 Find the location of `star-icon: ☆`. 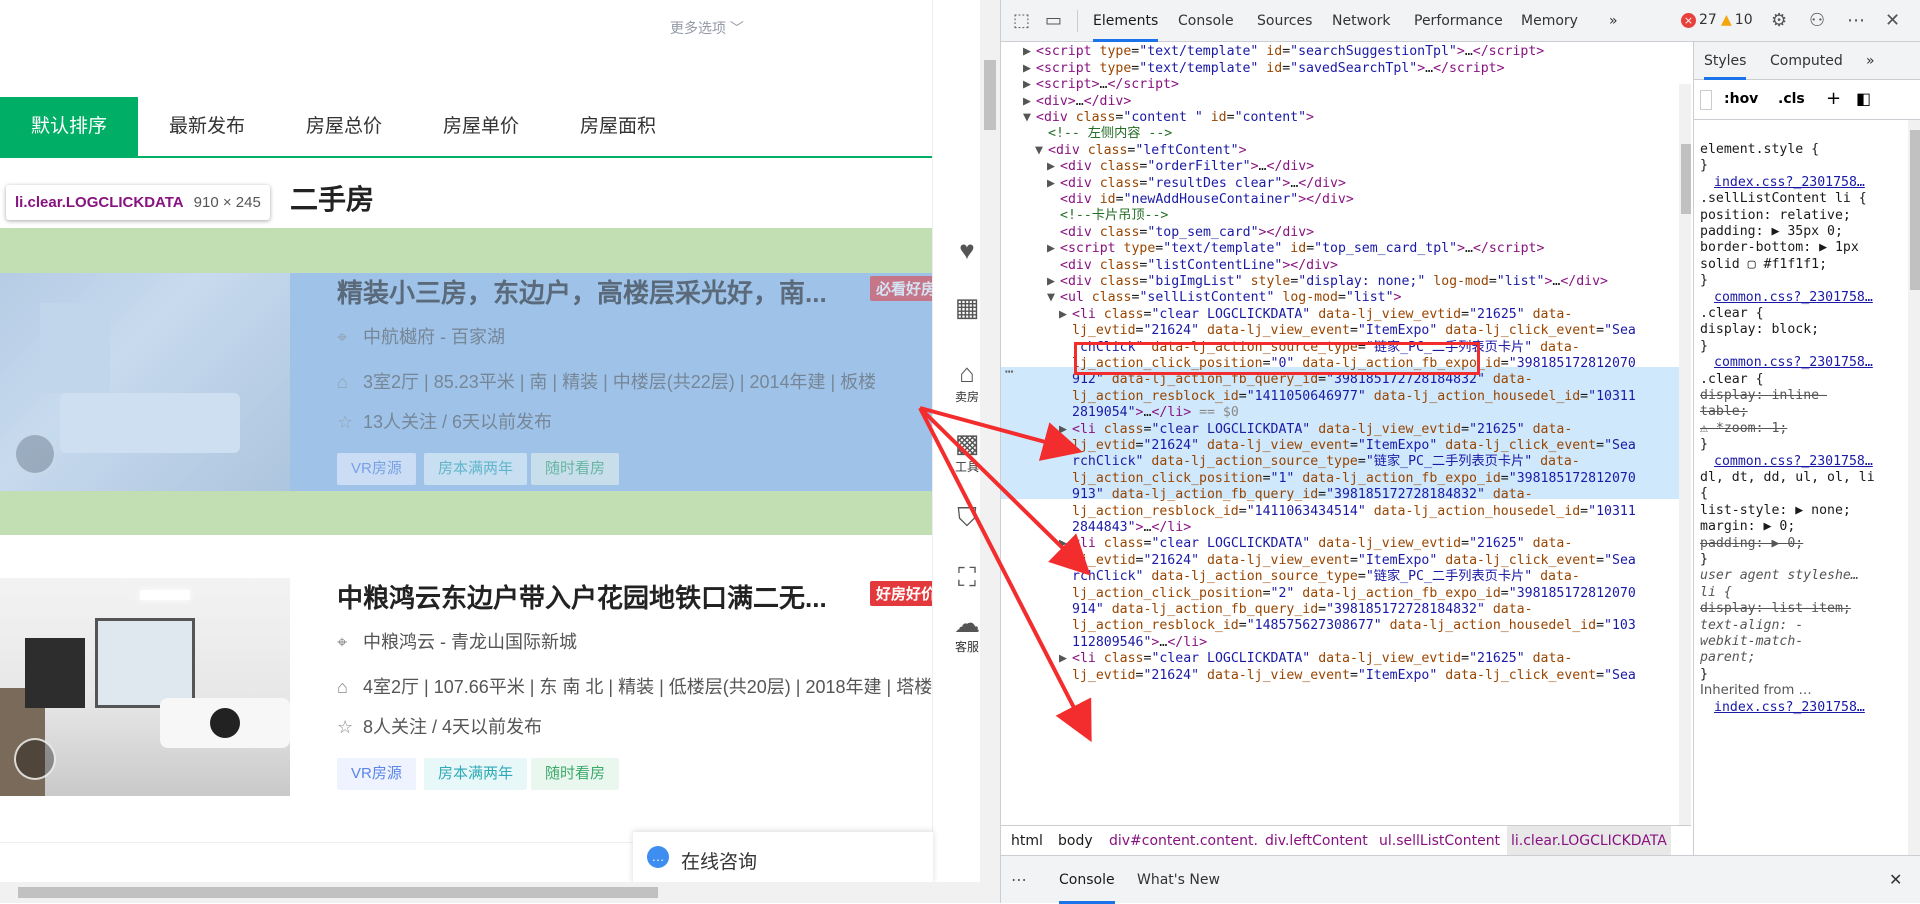

star-icon: ☆ is located at coordinates (345, 727).